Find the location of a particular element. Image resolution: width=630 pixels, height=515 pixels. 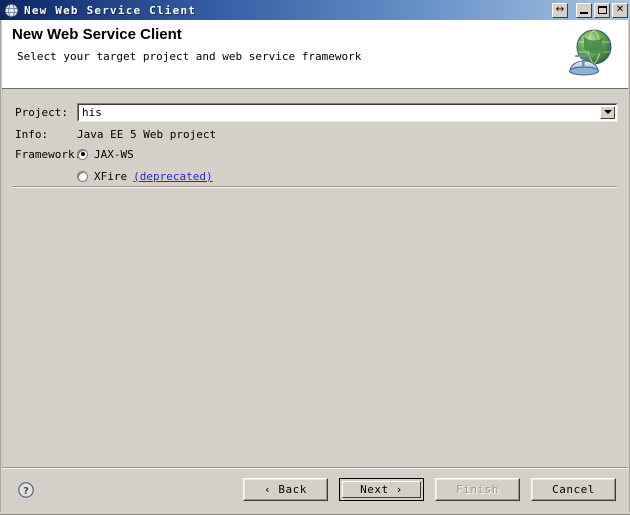

back-button: ‹ Back is located at coordinates (285, 489).